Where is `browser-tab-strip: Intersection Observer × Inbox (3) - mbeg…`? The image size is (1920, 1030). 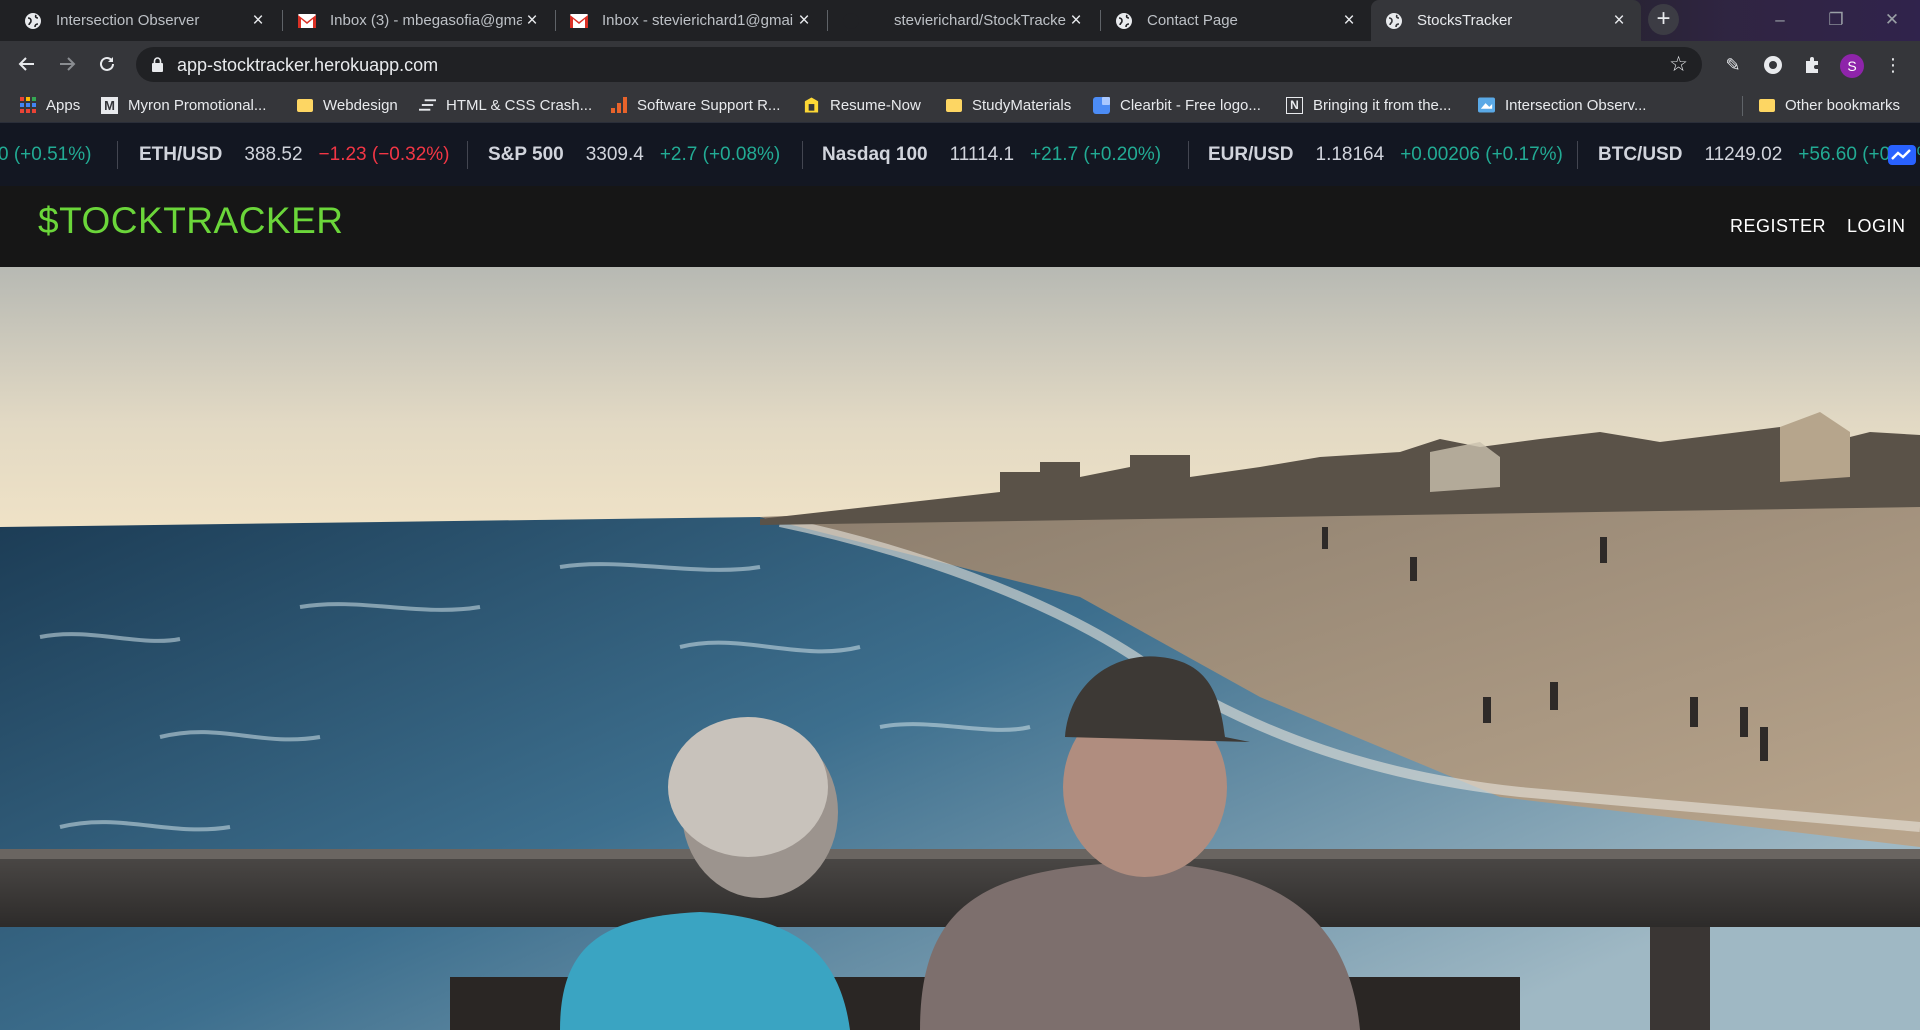
browser-tab-strip: Intersection Observer × Inbox (3) - mbeg… is located at coordinates (960, 20).